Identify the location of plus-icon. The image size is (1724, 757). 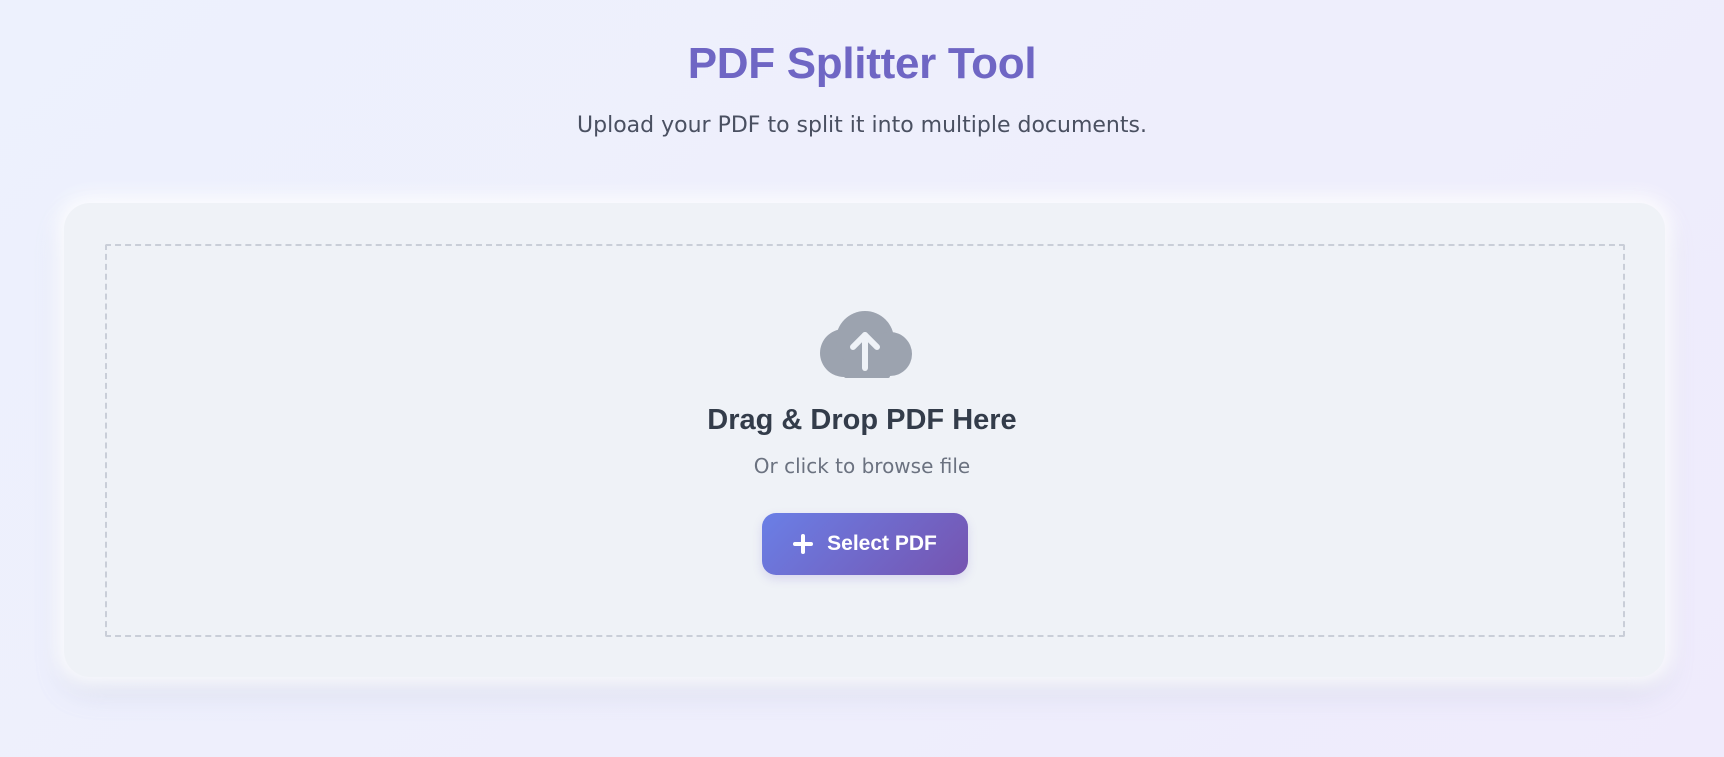
(803, 544).